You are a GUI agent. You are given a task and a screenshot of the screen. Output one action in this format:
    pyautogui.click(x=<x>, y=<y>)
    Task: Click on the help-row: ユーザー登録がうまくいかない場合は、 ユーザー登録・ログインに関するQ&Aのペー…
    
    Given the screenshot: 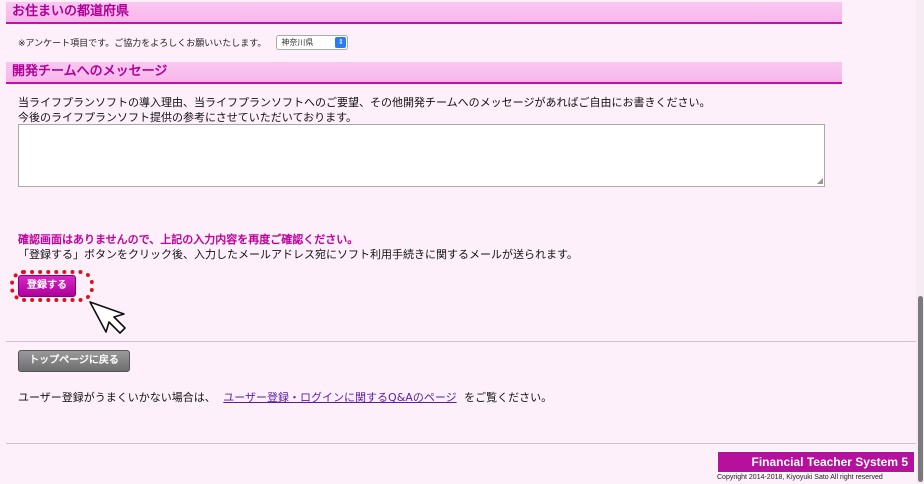 What is the action you would take?
    pyautogui.click(x=285, y=397)
    